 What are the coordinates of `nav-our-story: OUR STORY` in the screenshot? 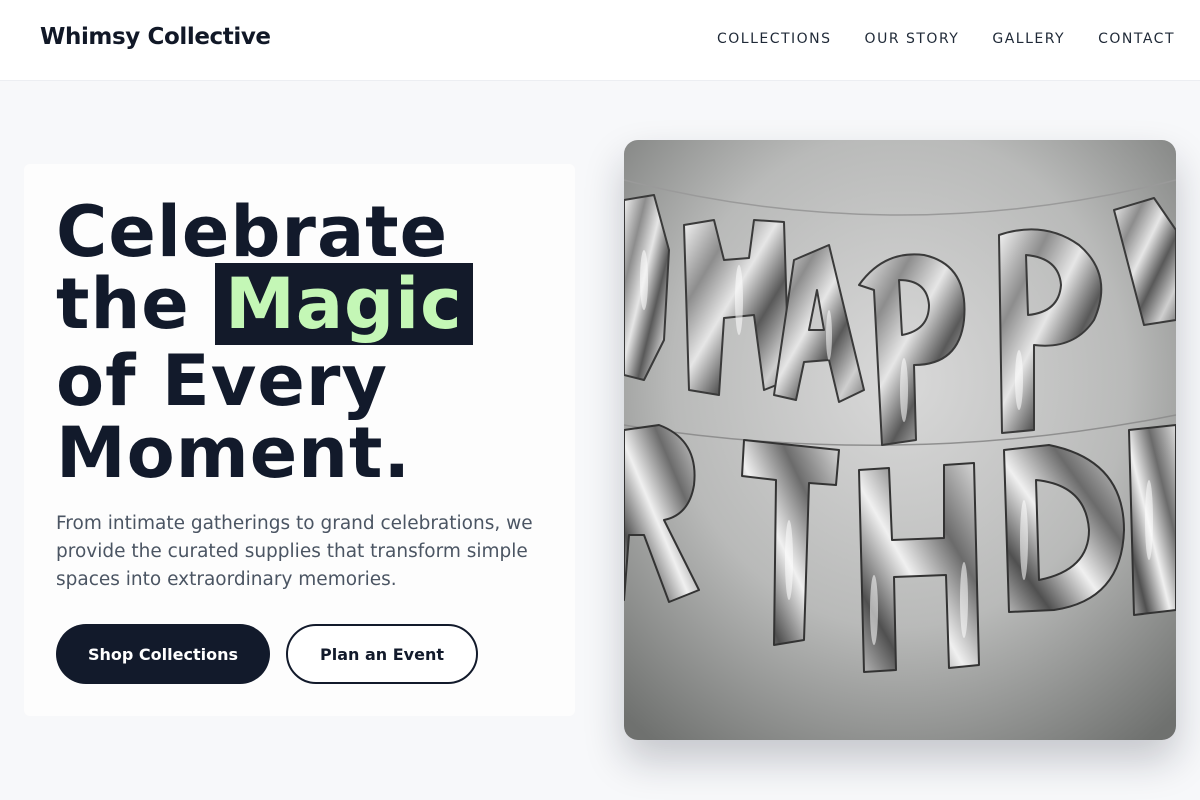 It's located at (912, 39).